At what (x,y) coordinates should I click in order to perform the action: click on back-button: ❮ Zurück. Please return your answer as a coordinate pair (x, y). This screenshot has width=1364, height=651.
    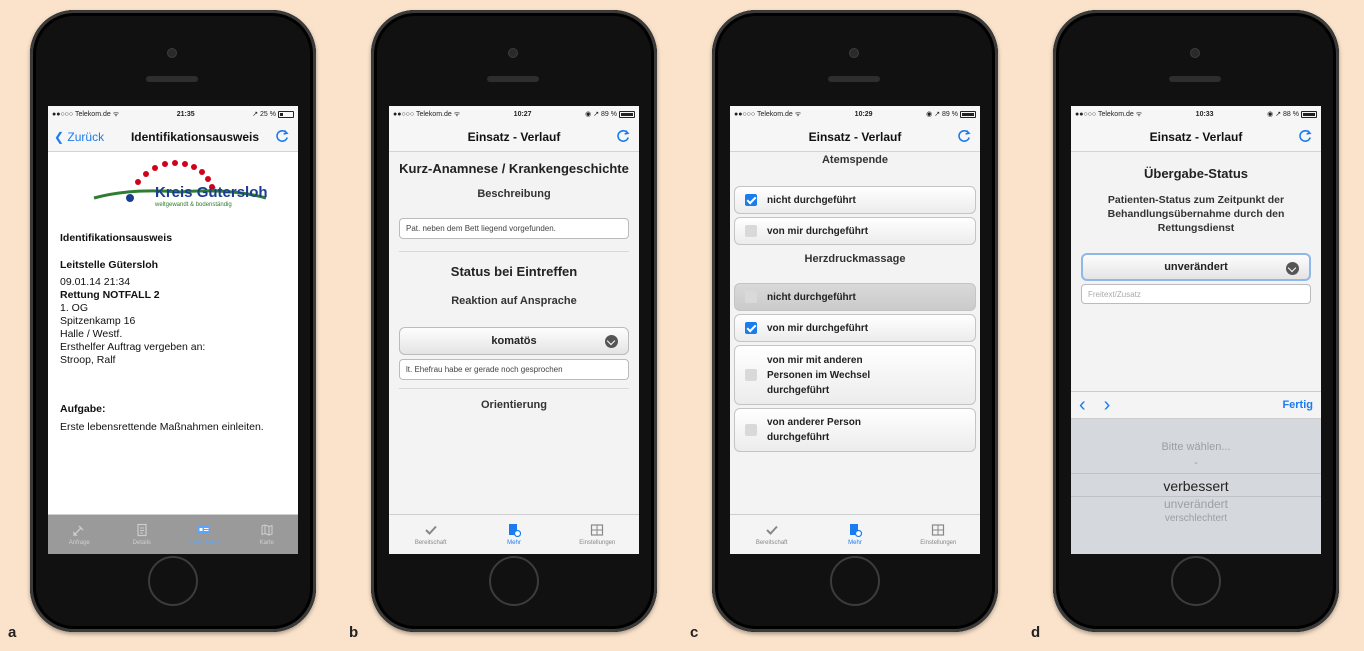
    Looking at the image, I should click on (79, 137).